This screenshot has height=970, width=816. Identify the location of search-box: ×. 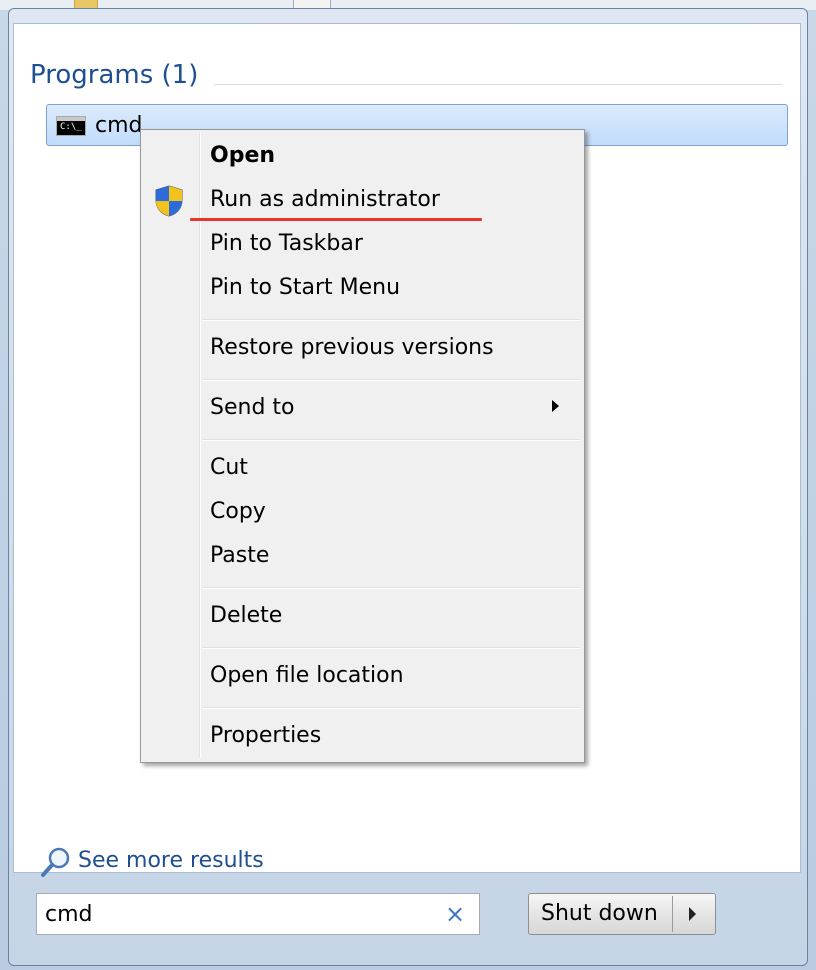
(258, 914).